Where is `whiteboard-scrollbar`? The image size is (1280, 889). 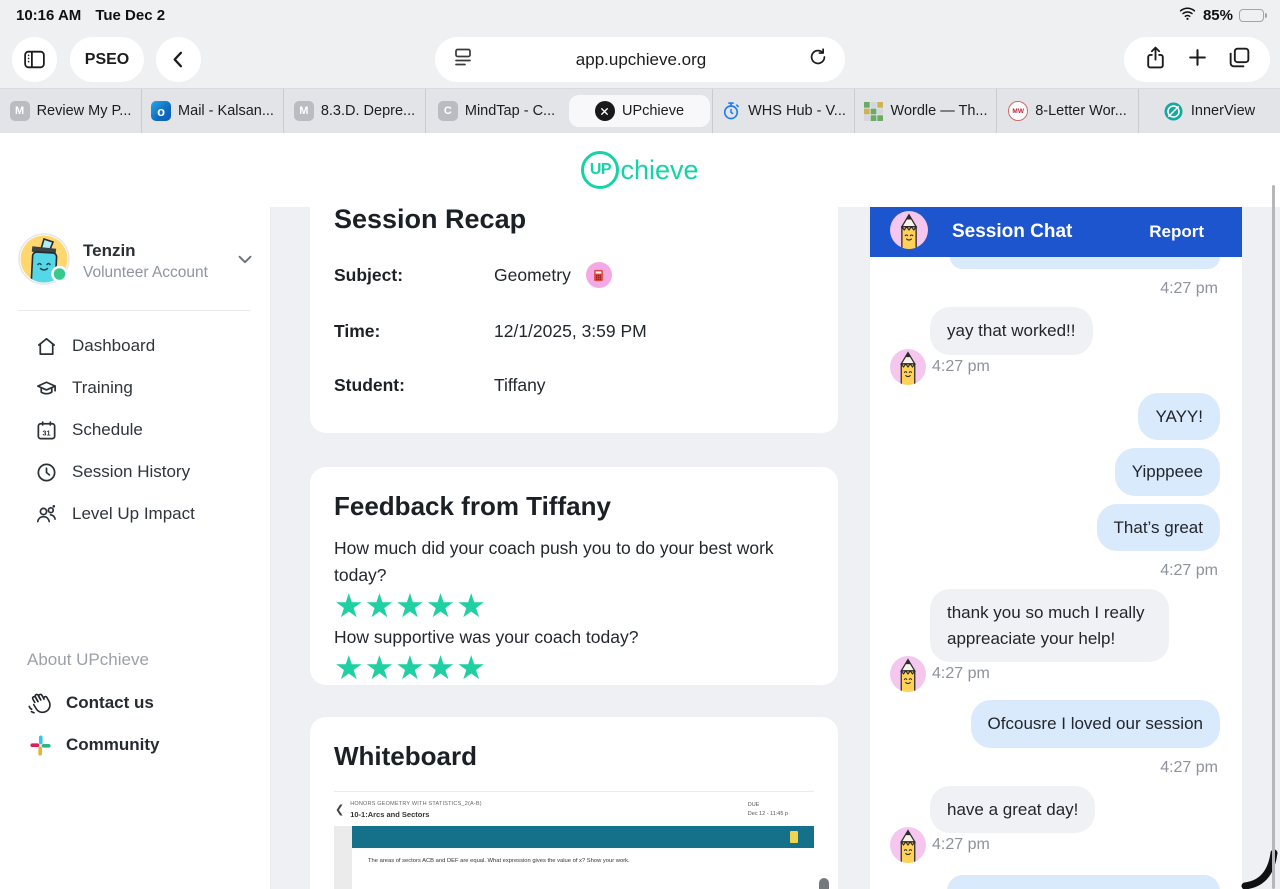
whiteboard-scrollbar is located at coordinates (824, 883).